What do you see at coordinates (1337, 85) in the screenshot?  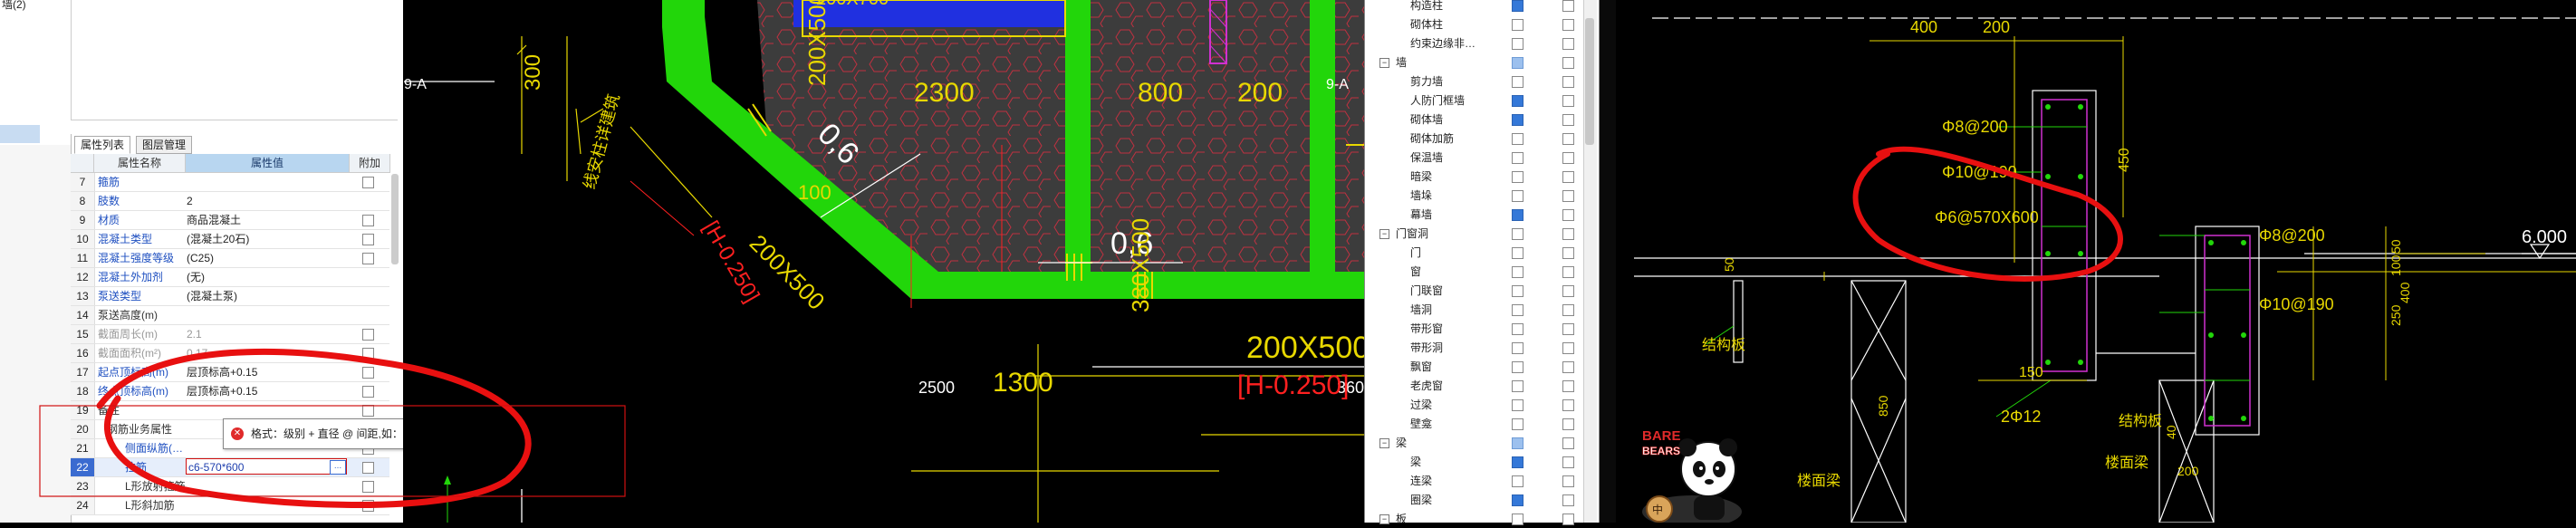 I see `axis-label-right: 9-A` at bounding box center [1337, 85].